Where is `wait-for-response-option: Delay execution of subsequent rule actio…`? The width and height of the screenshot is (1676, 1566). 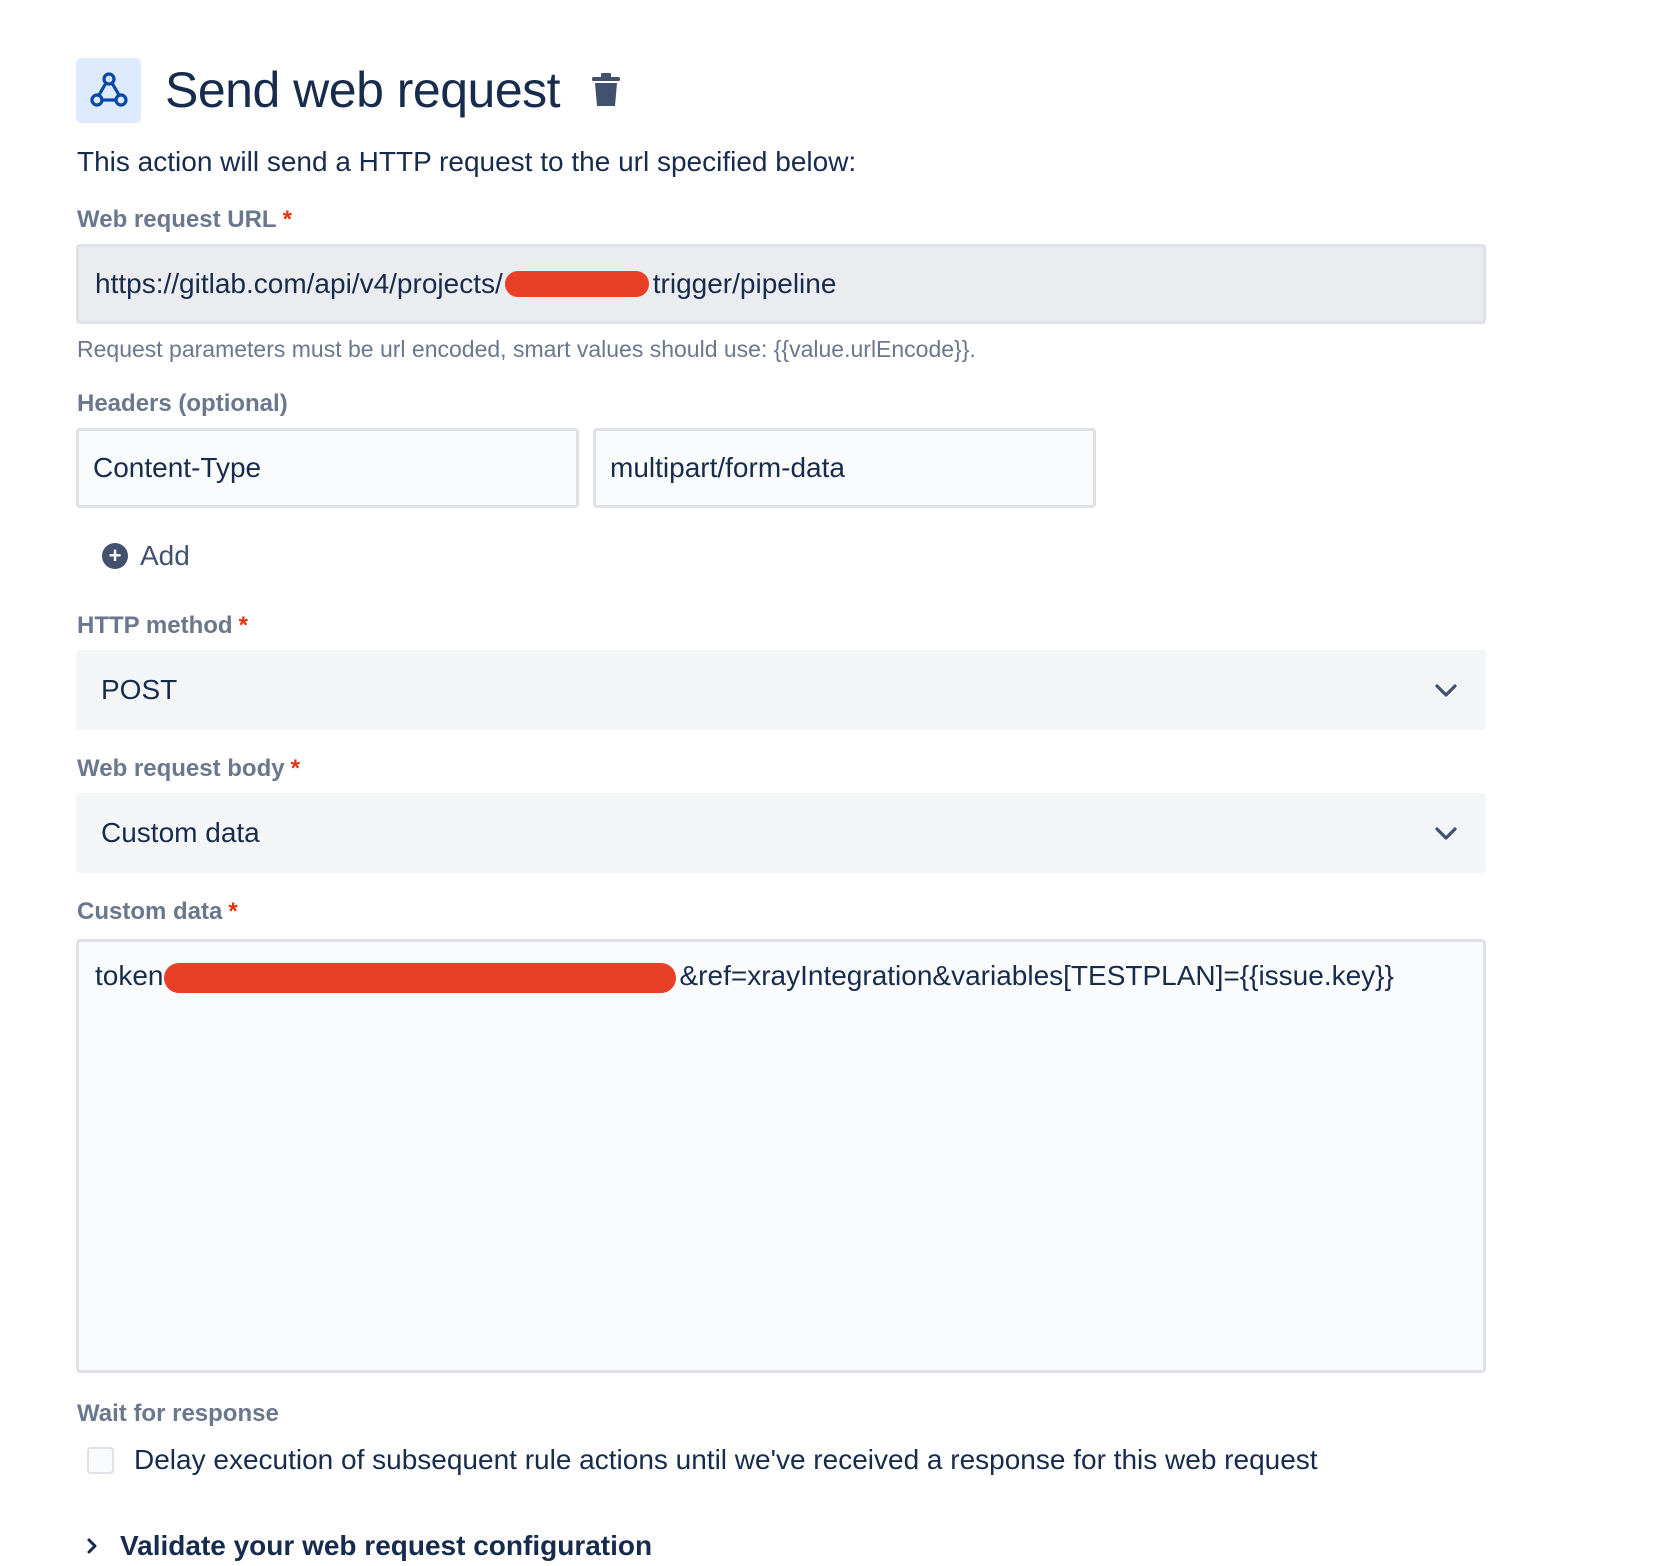 wait-for-response-option: Delay execution of subsequent rule actio… is located at coordinates (702, 1460).